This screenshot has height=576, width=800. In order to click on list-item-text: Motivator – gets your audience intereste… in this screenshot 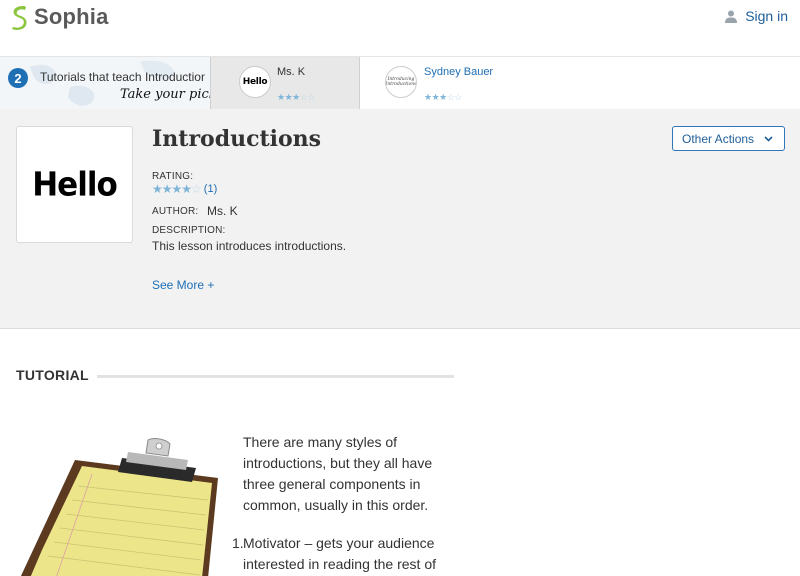, I will do `click(340, 553)`.